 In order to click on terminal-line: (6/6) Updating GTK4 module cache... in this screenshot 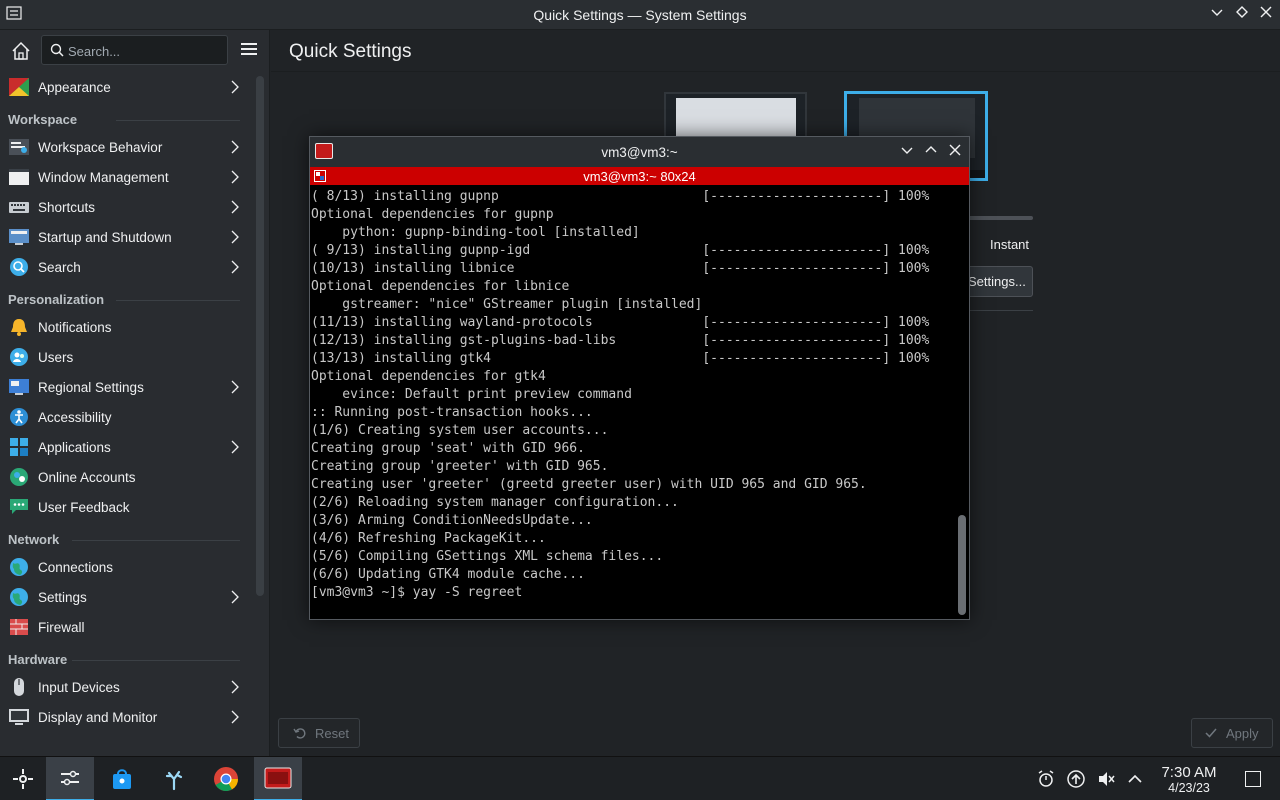, I will do `click(448, 574)`.